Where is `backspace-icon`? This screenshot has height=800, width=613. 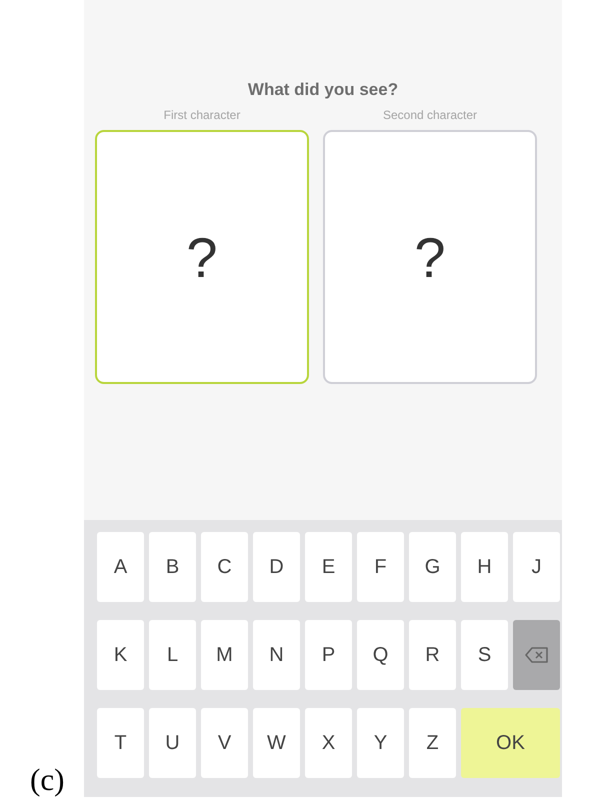 backspace-icon is located at coordinates (537, 655).